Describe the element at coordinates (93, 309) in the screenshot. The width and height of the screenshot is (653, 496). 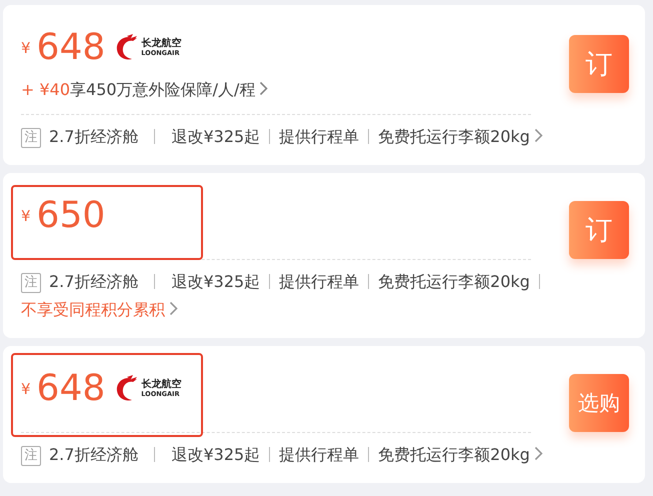
I see `points-note: 不享受同程积分累积` at that location.